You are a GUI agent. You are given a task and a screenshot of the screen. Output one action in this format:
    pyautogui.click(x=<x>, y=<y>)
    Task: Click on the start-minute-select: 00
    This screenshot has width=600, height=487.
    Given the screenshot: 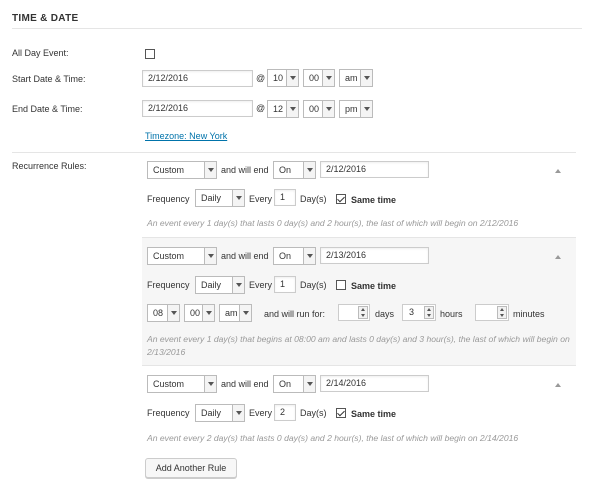 What is the action you would take?
    pyautogui.click(x=319, y=78)
    